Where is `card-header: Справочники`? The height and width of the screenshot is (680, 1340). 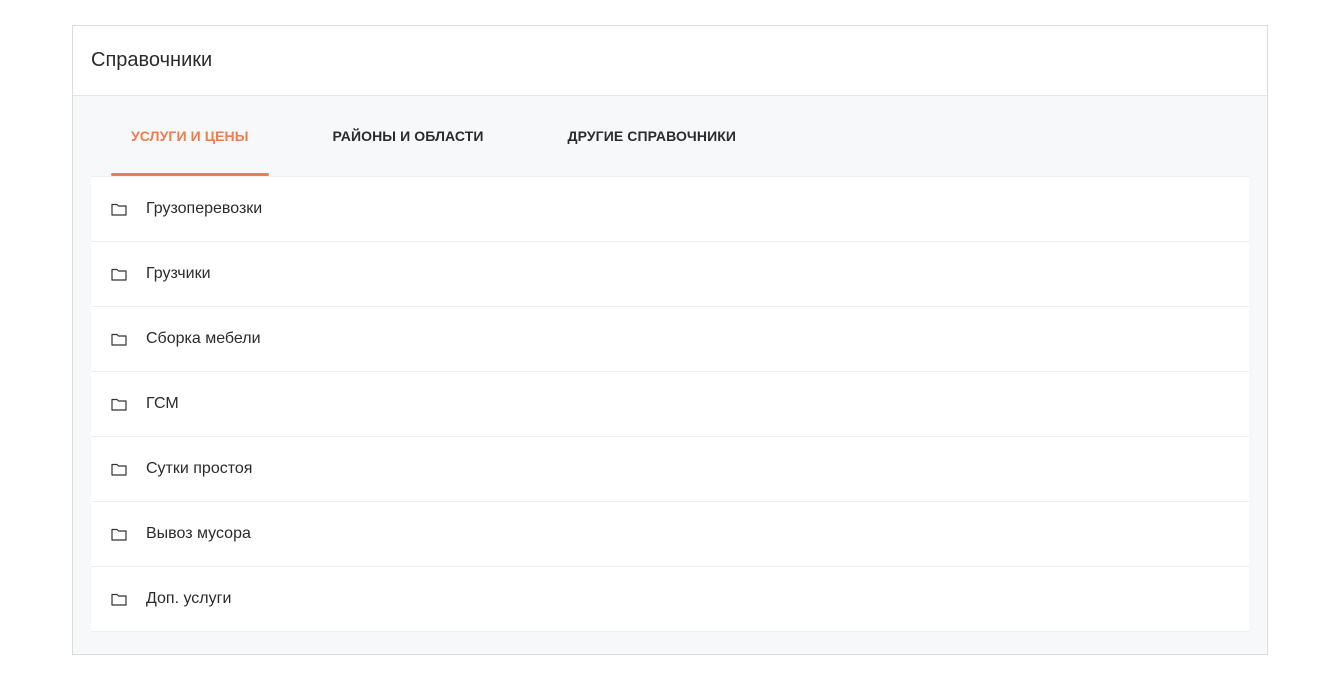 card-header: Справочники is located at coordinates (670, 61).